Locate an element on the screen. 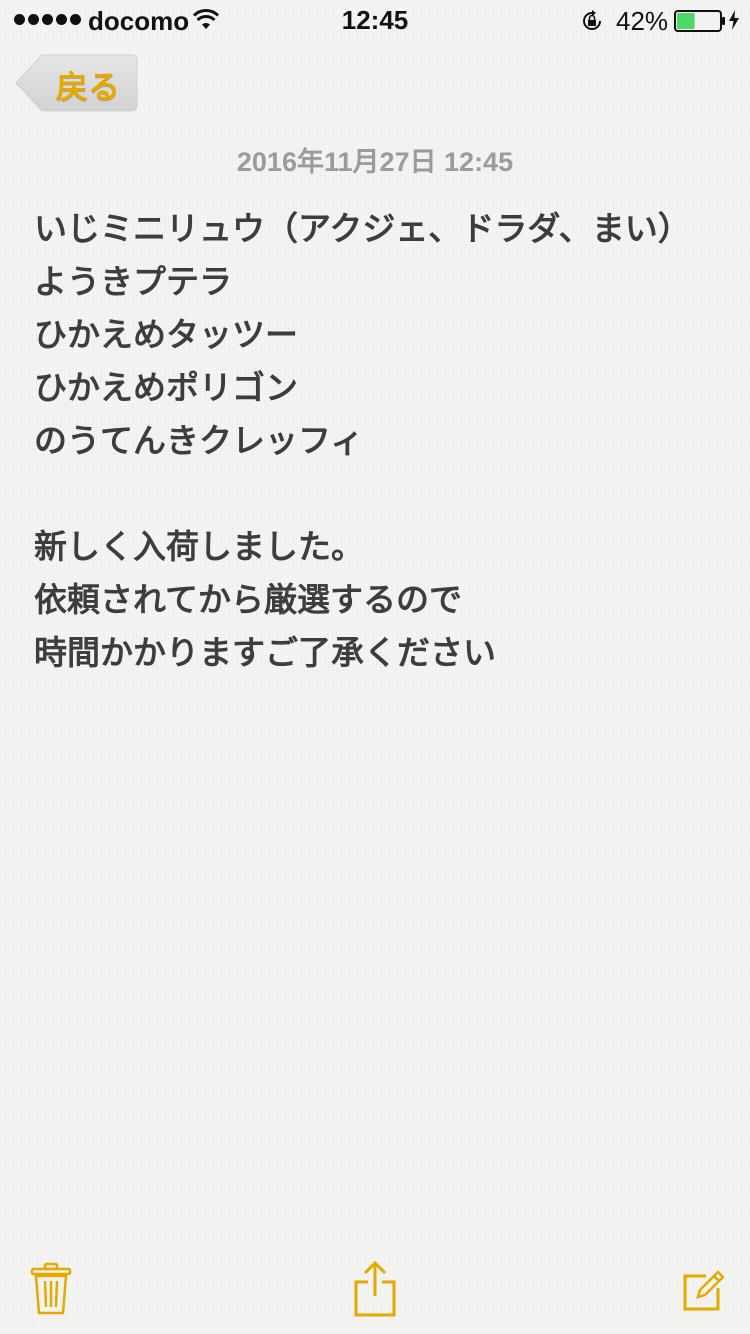 The width and height of the screenshot is (750, 1334). battery-icon is located at coordinates (699, 21).